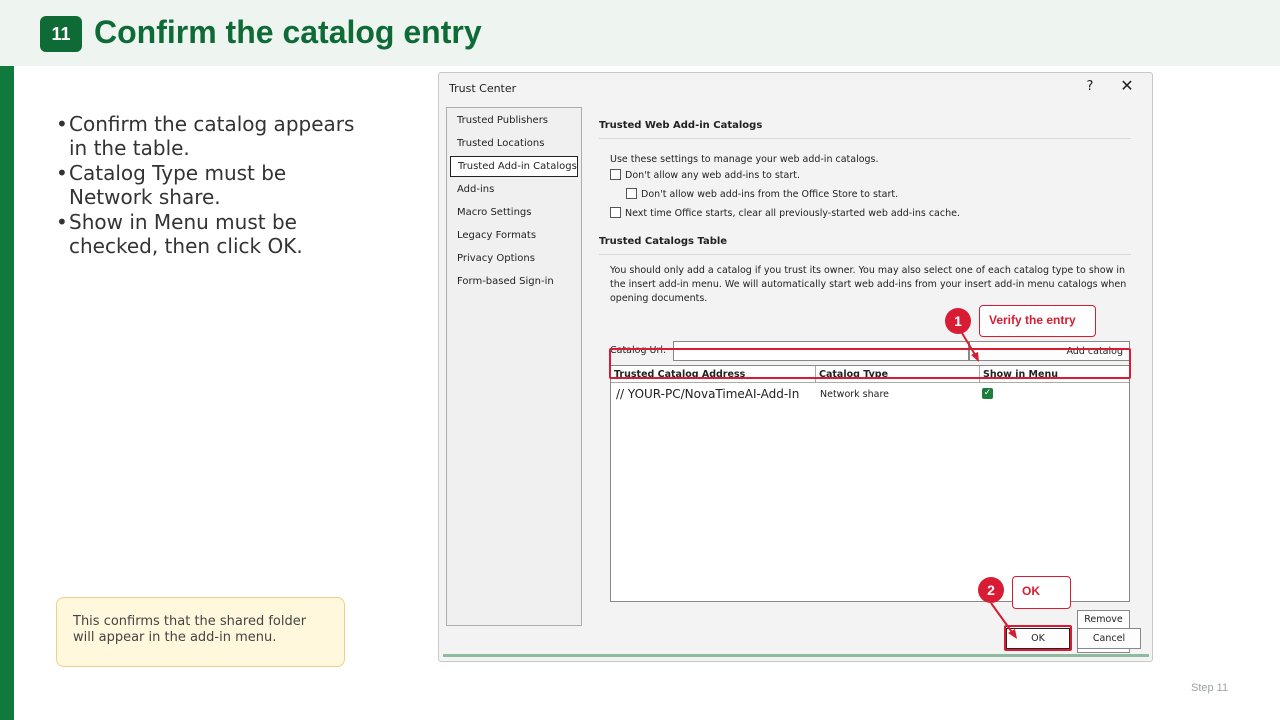 The height and width of the screenshot is (720, 1280). What do you see at coordinates (1109, 638) in the screenshot?
I see `cancel-button: Cancel` at bounding box center [1109, 638].